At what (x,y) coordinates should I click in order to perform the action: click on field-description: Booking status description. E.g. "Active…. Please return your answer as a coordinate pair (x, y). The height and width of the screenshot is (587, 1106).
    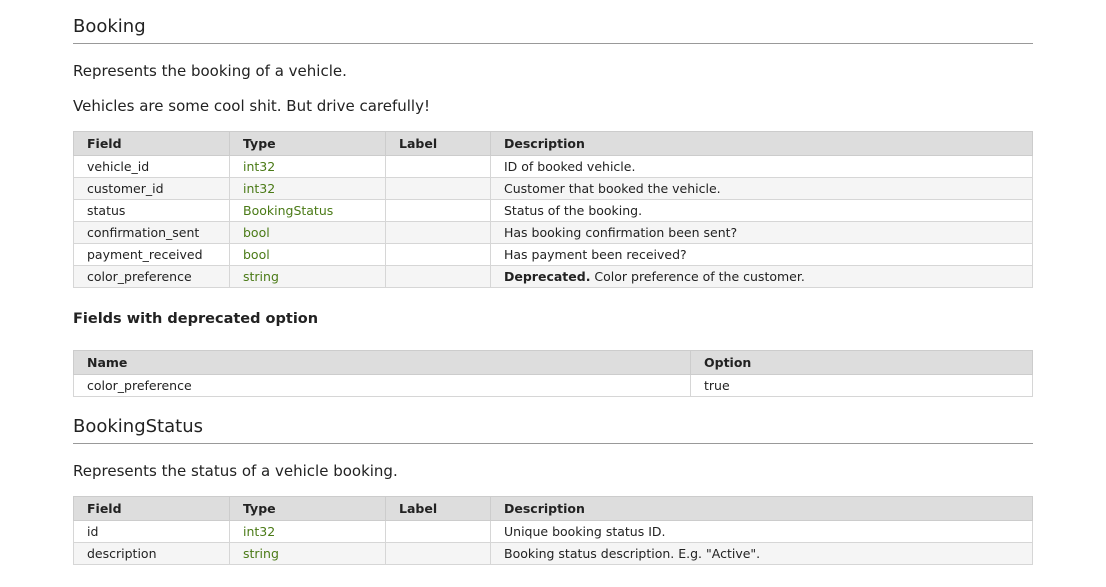
    Looking at the image, I should click on (761, 553).